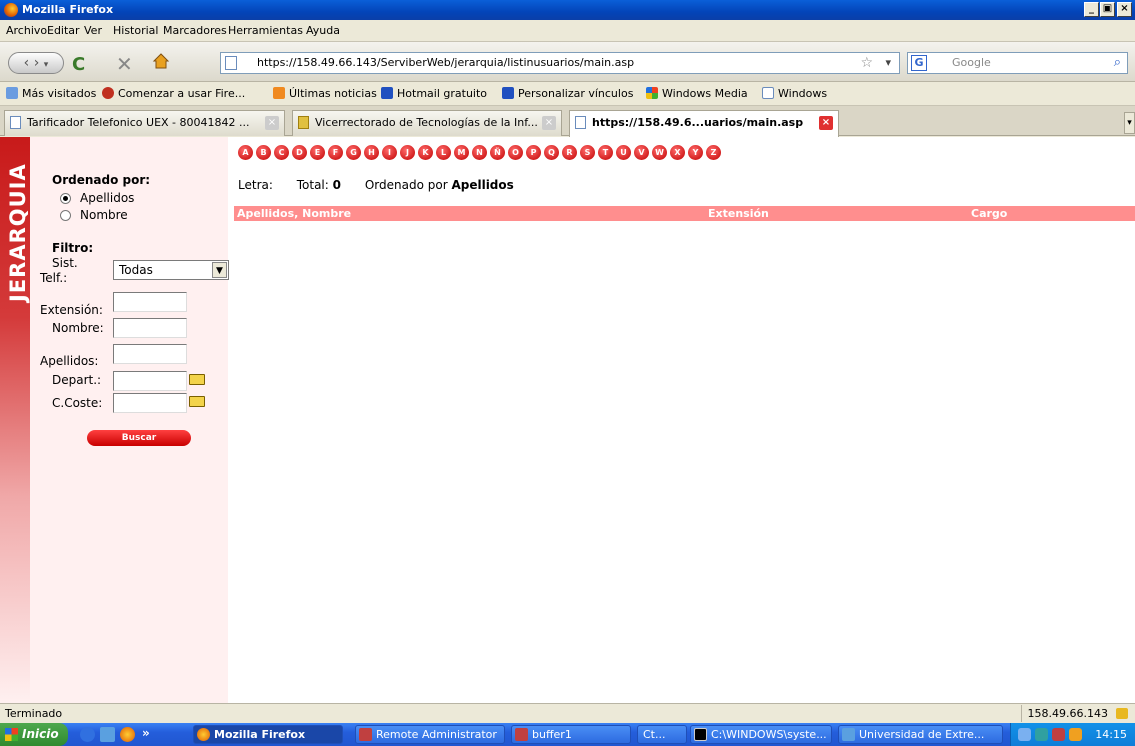  What do you see at coordinates (989, 213) in the screenshot?
I see `column-cargo: Cargo` at bounding box center [989, 213].